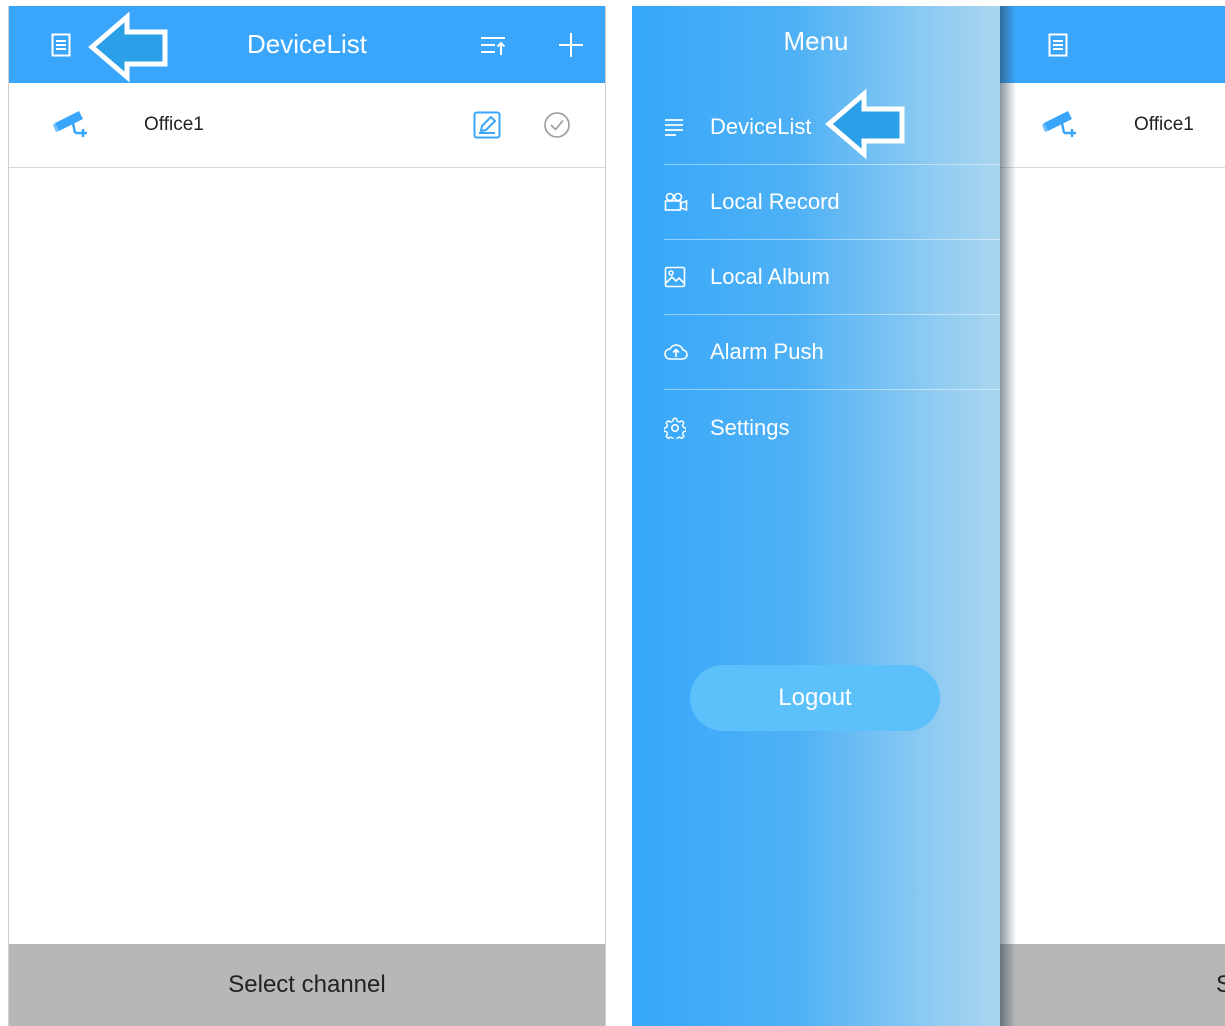 This screenshot has height=1026, width=1225. I want to click on logout-button: Logout, so click(815, 698).